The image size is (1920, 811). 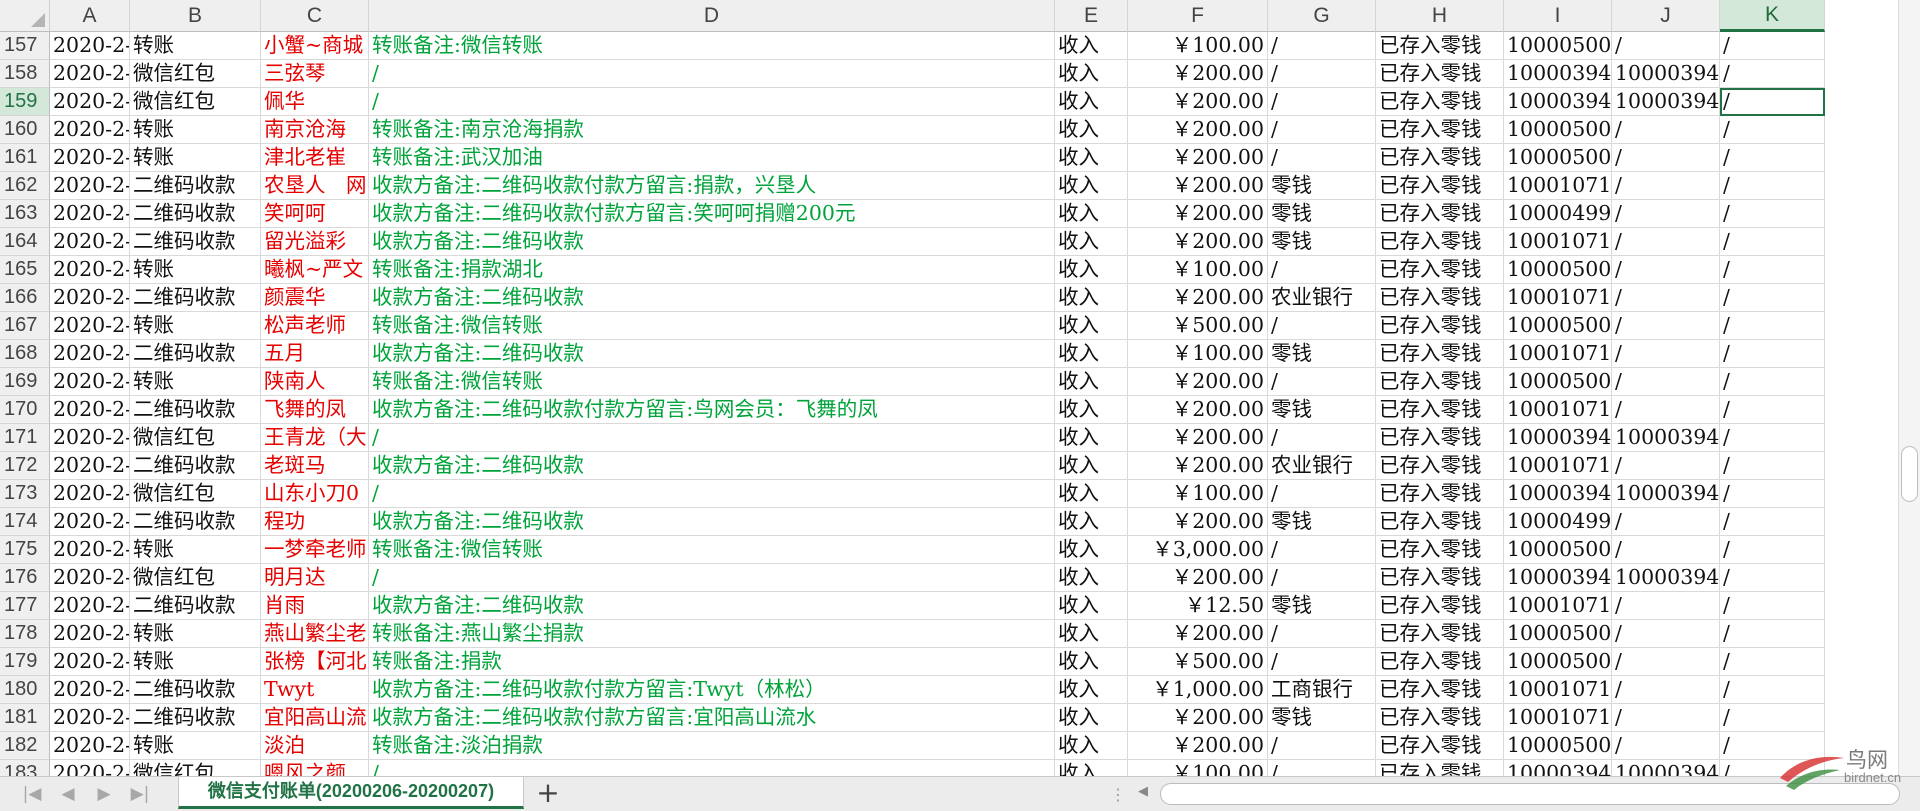 What do you see at coordinates (315, 578) in the screenshot?
I see `cell-c: 明月达` at bounding box center [315, 578].